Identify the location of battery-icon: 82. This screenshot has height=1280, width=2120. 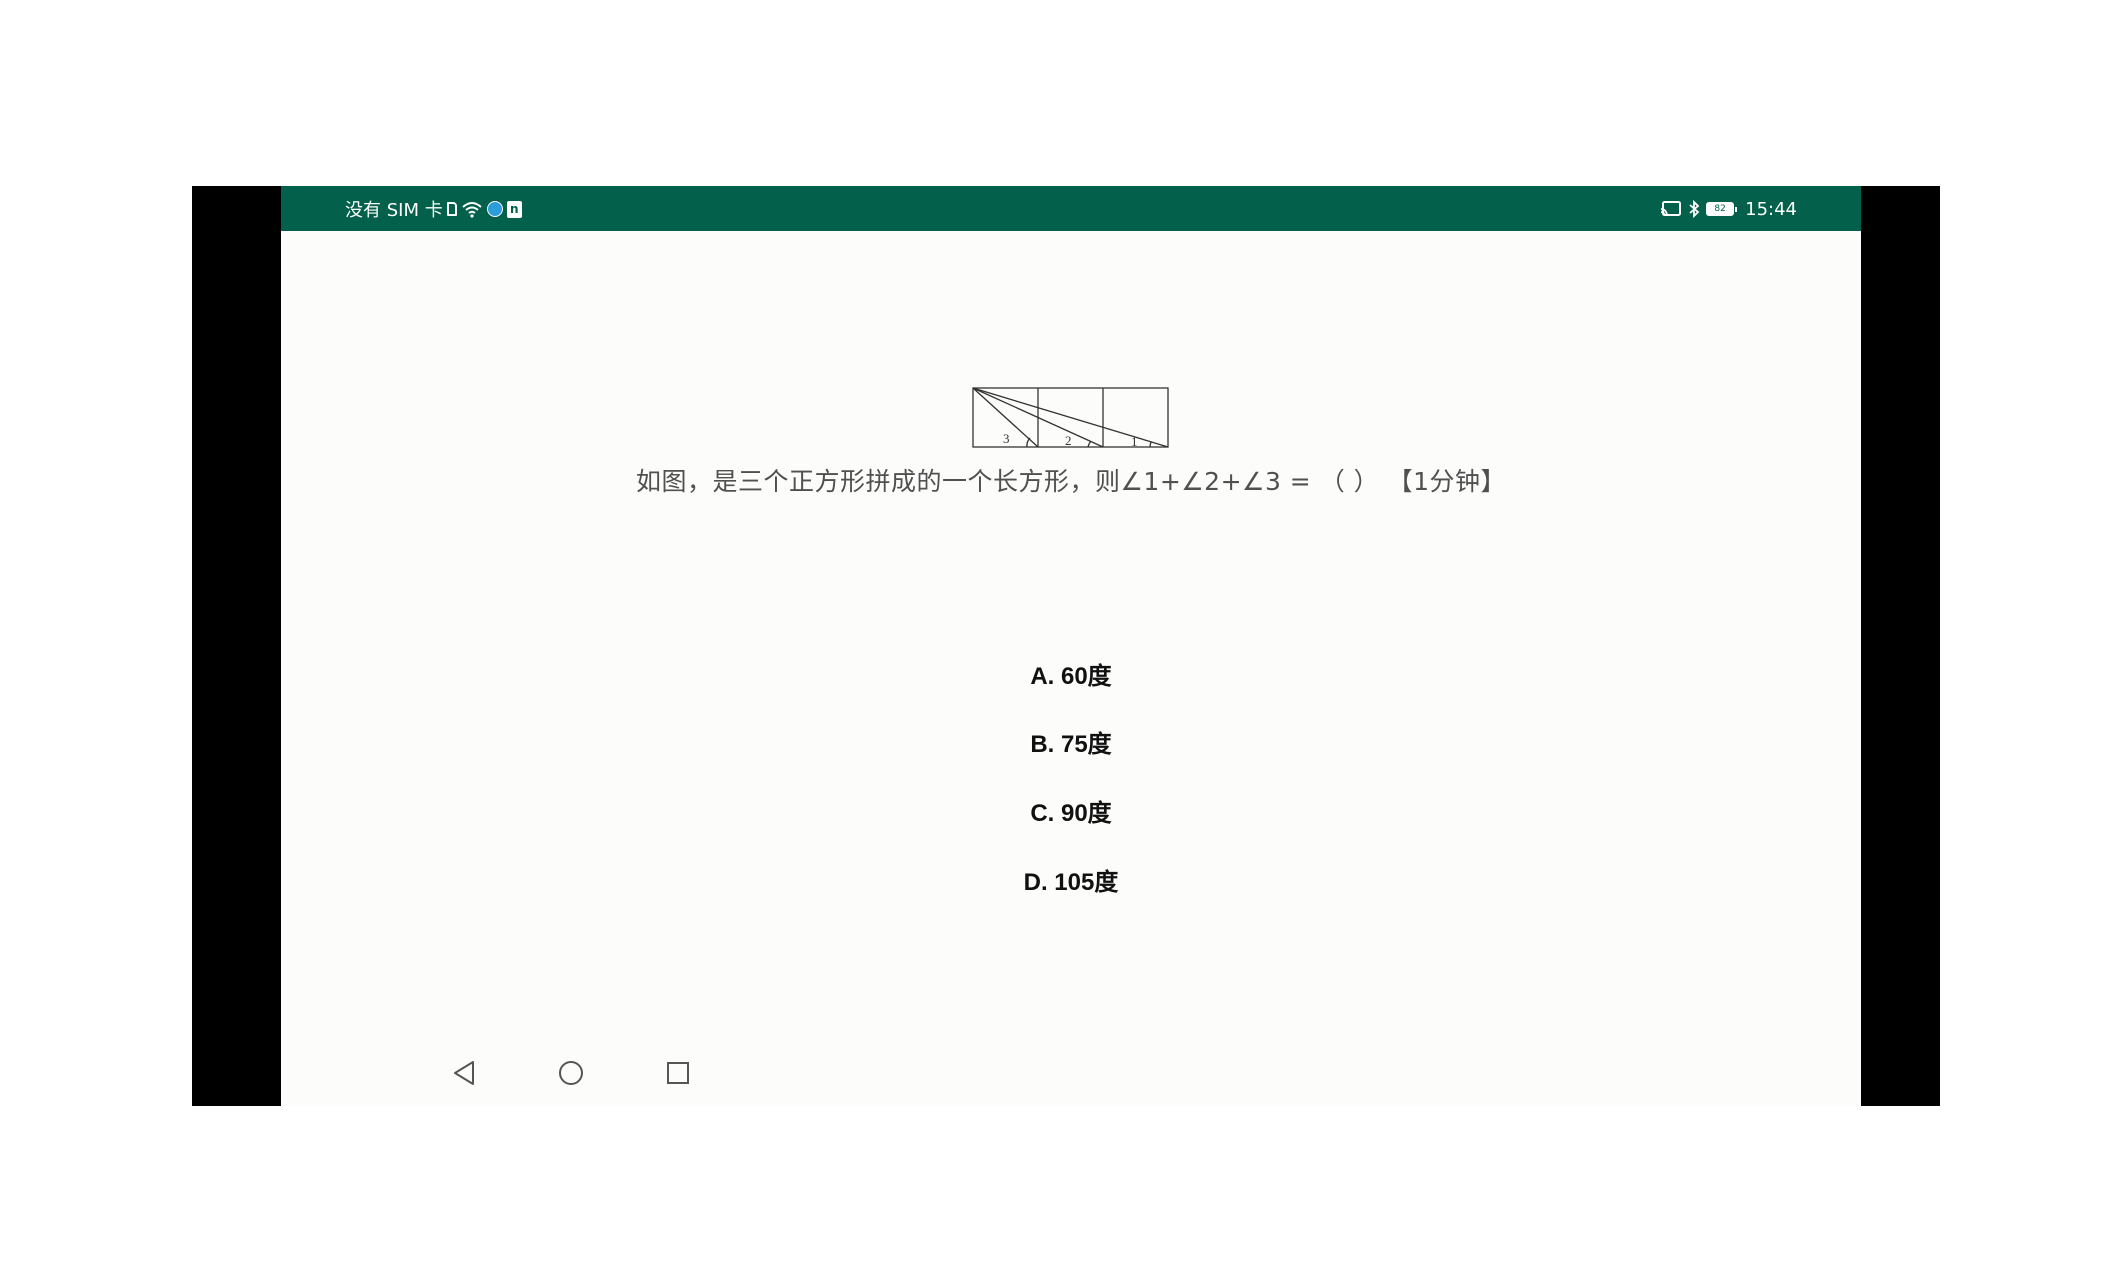
(1722, 209).